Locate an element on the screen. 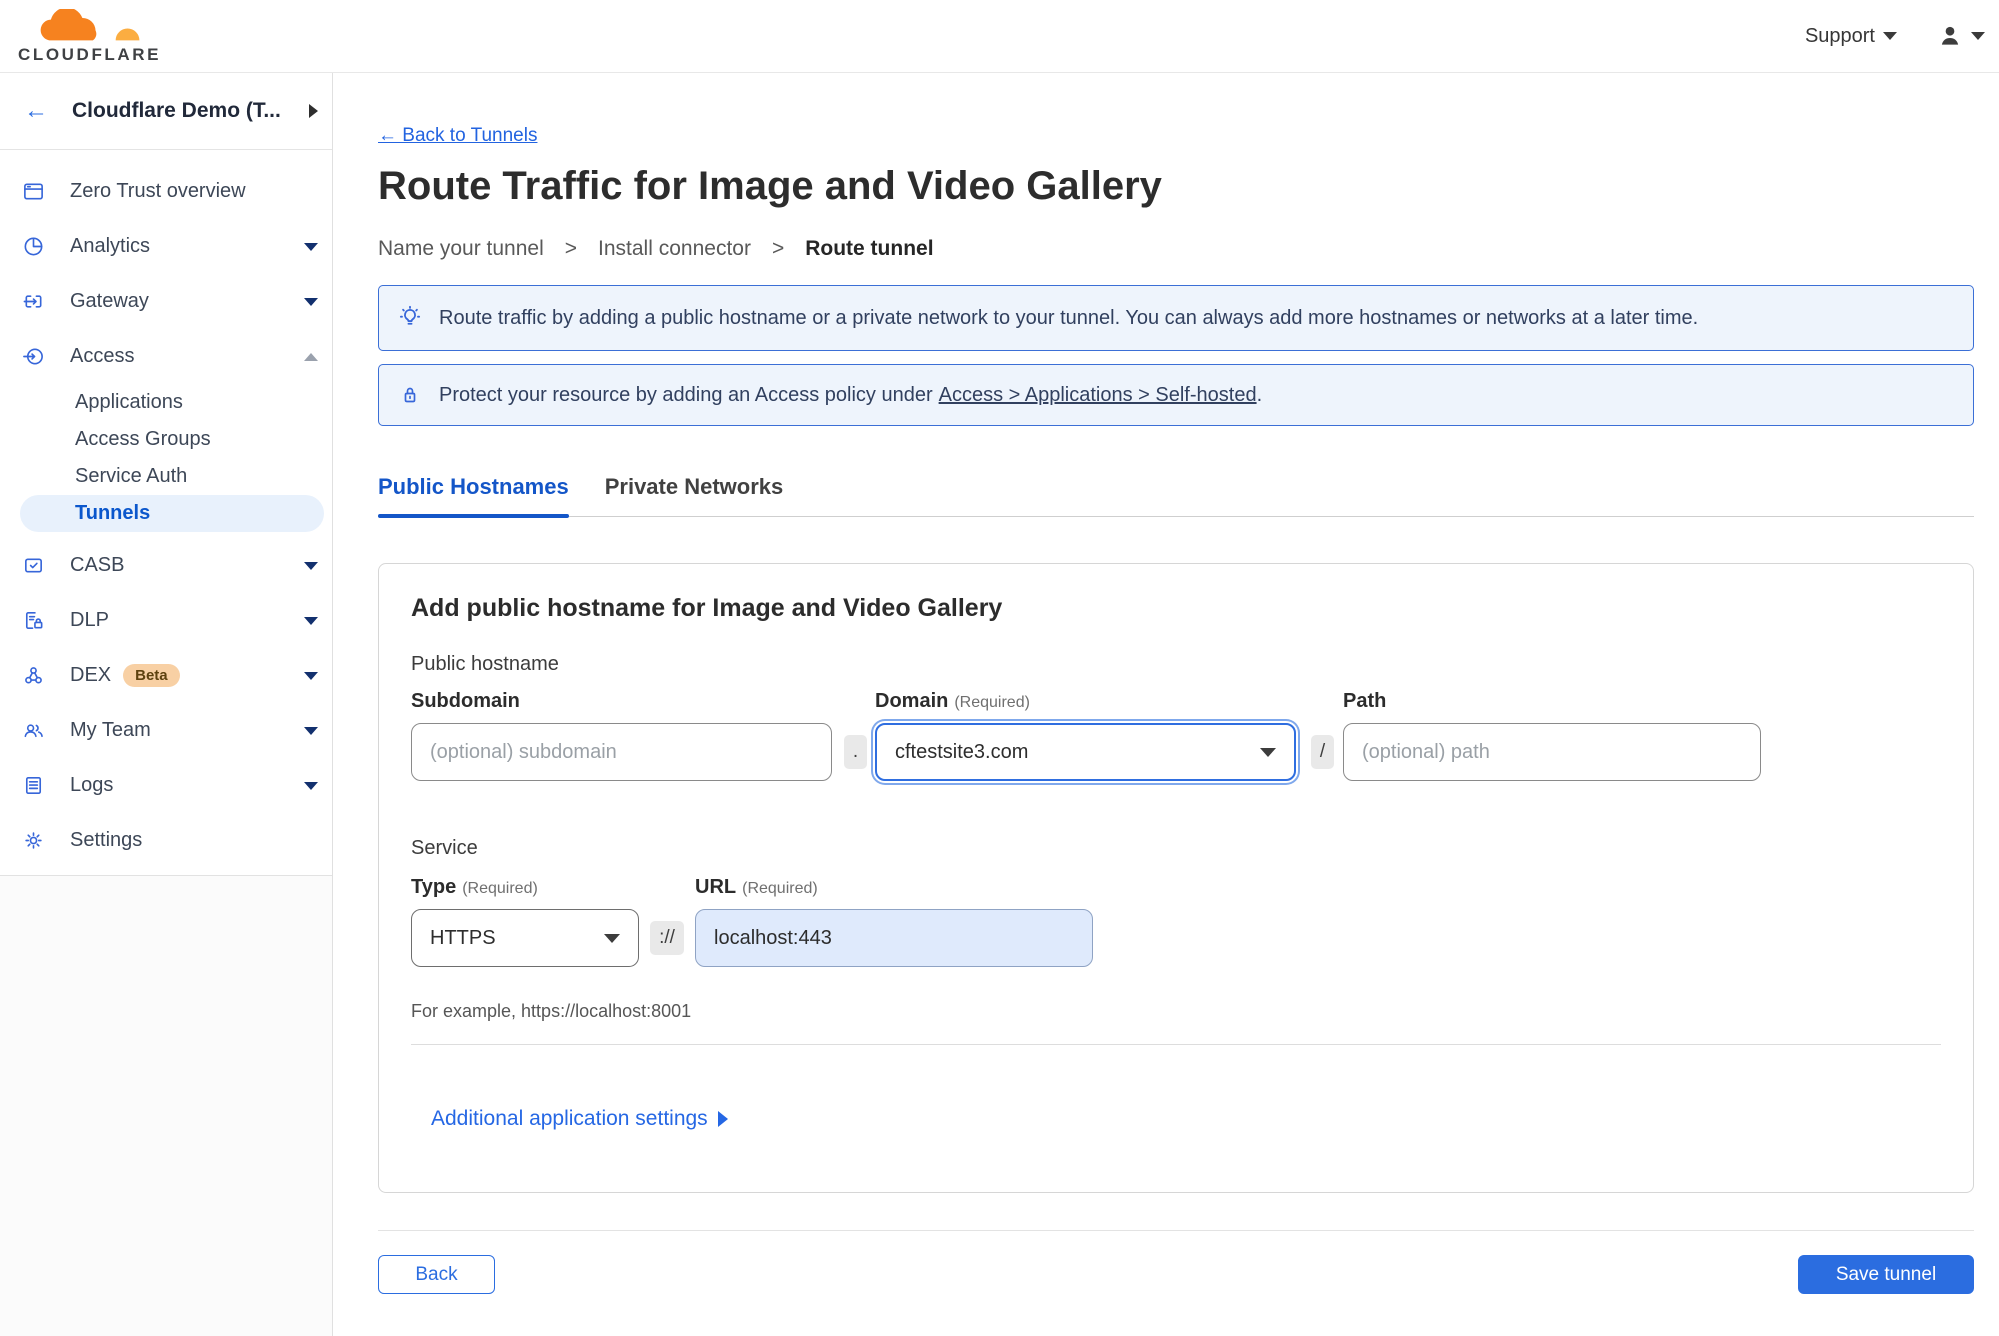 This screenshot has width=1999, height=1336. domain-label: Domain (Required) is located at coordinates (1085, 701).